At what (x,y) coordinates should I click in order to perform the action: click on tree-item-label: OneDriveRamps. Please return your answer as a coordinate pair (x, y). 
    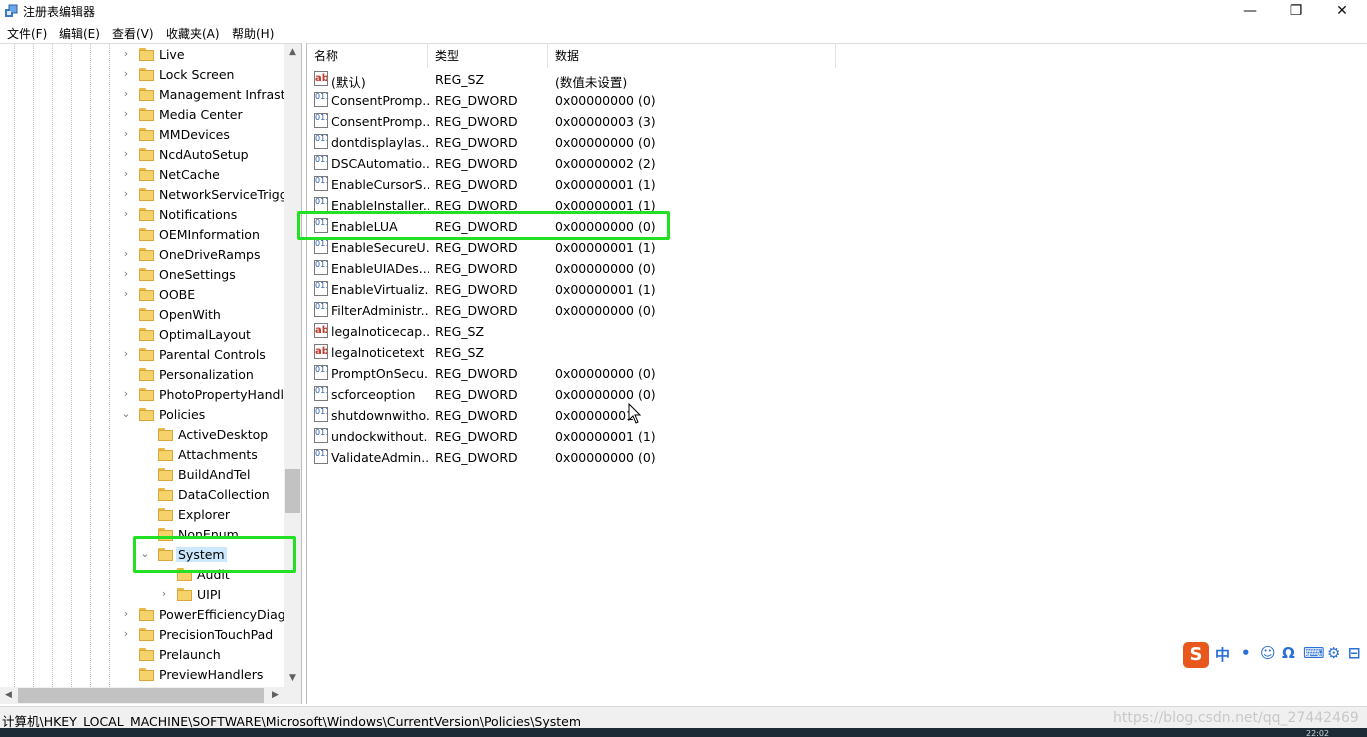
    Looking at the image, I should click on (209, 254).